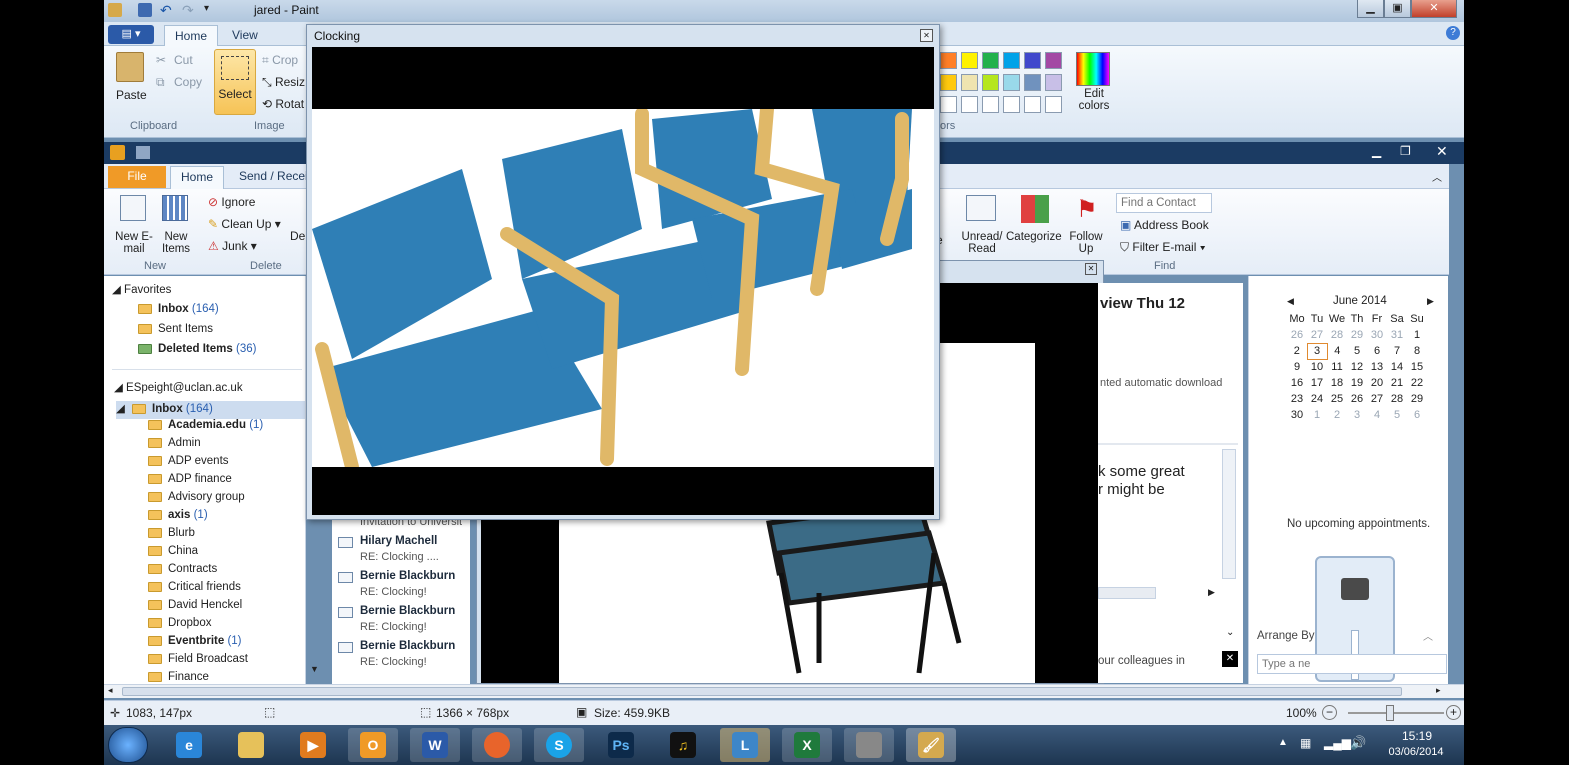  I want to click on paint-tab-view: View, so click(245, 35).